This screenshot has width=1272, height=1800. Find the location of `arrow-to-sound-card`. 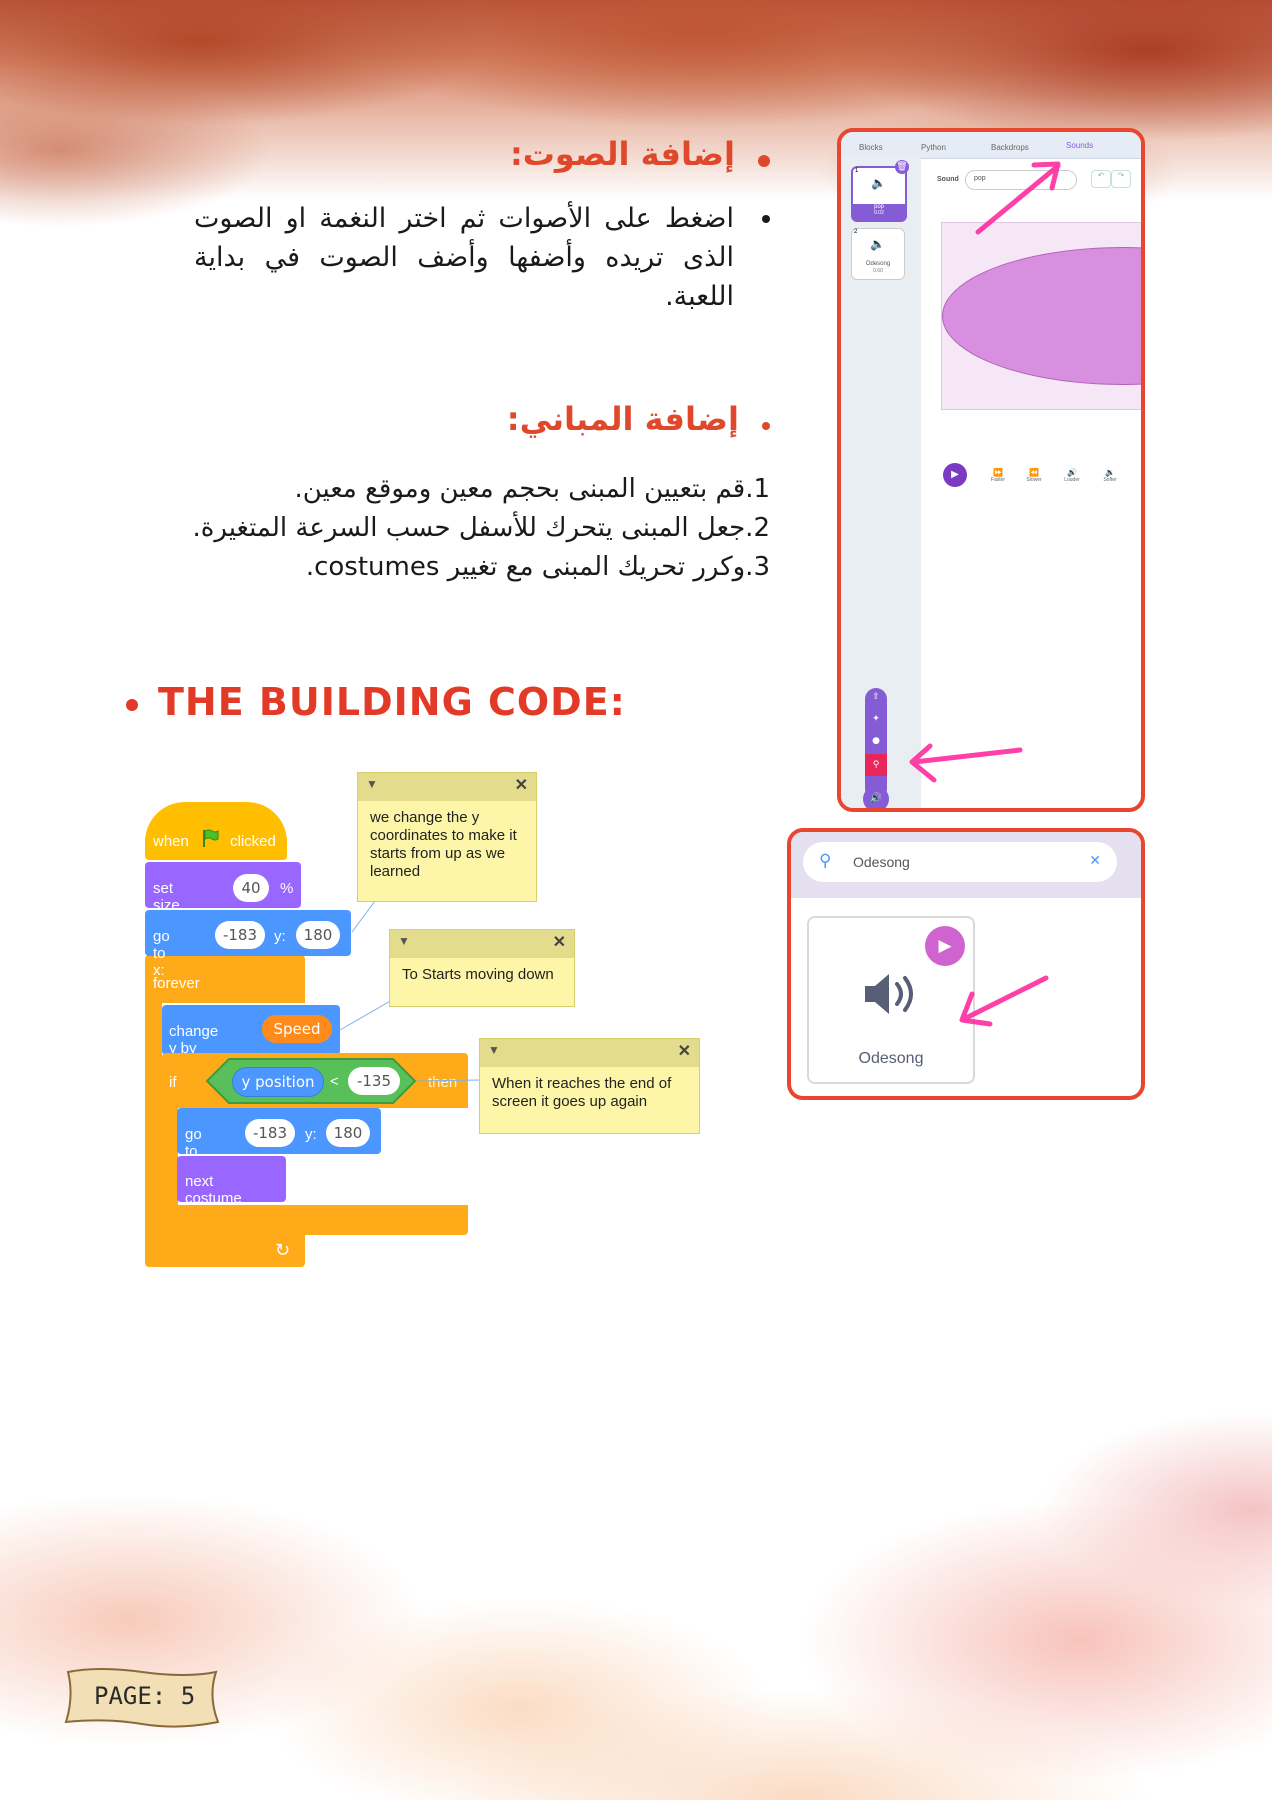

arrow-to-sound-card is located at coordinates (1004, 1001).